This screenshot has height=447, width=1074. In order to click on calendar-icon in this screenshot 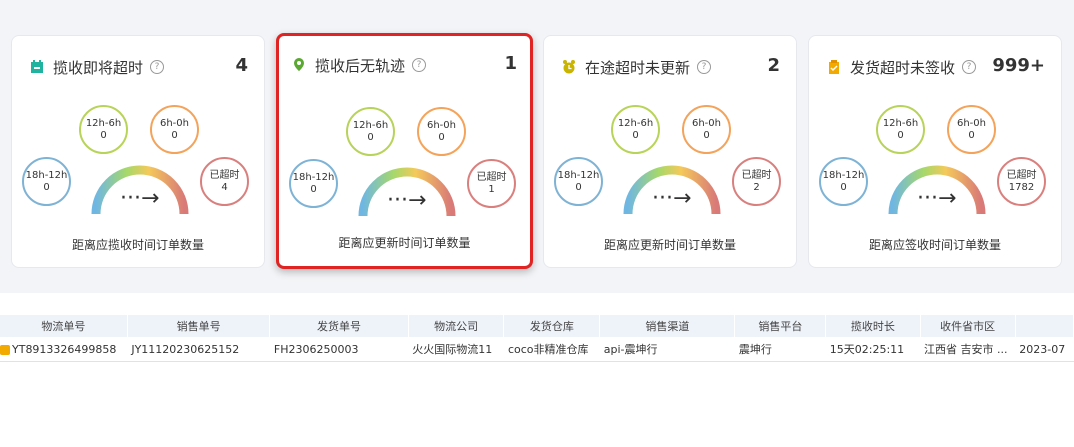, I will do `click(37, 66)`.